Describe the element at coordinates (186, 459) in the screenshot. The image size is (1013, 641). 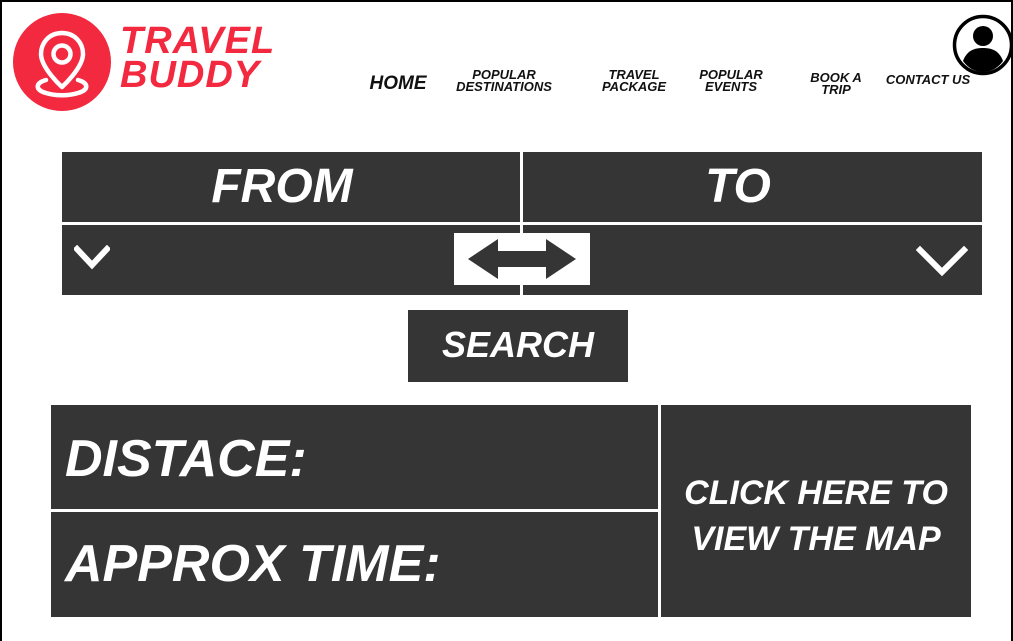
I see `distance-label: DISTACE:` at that location.